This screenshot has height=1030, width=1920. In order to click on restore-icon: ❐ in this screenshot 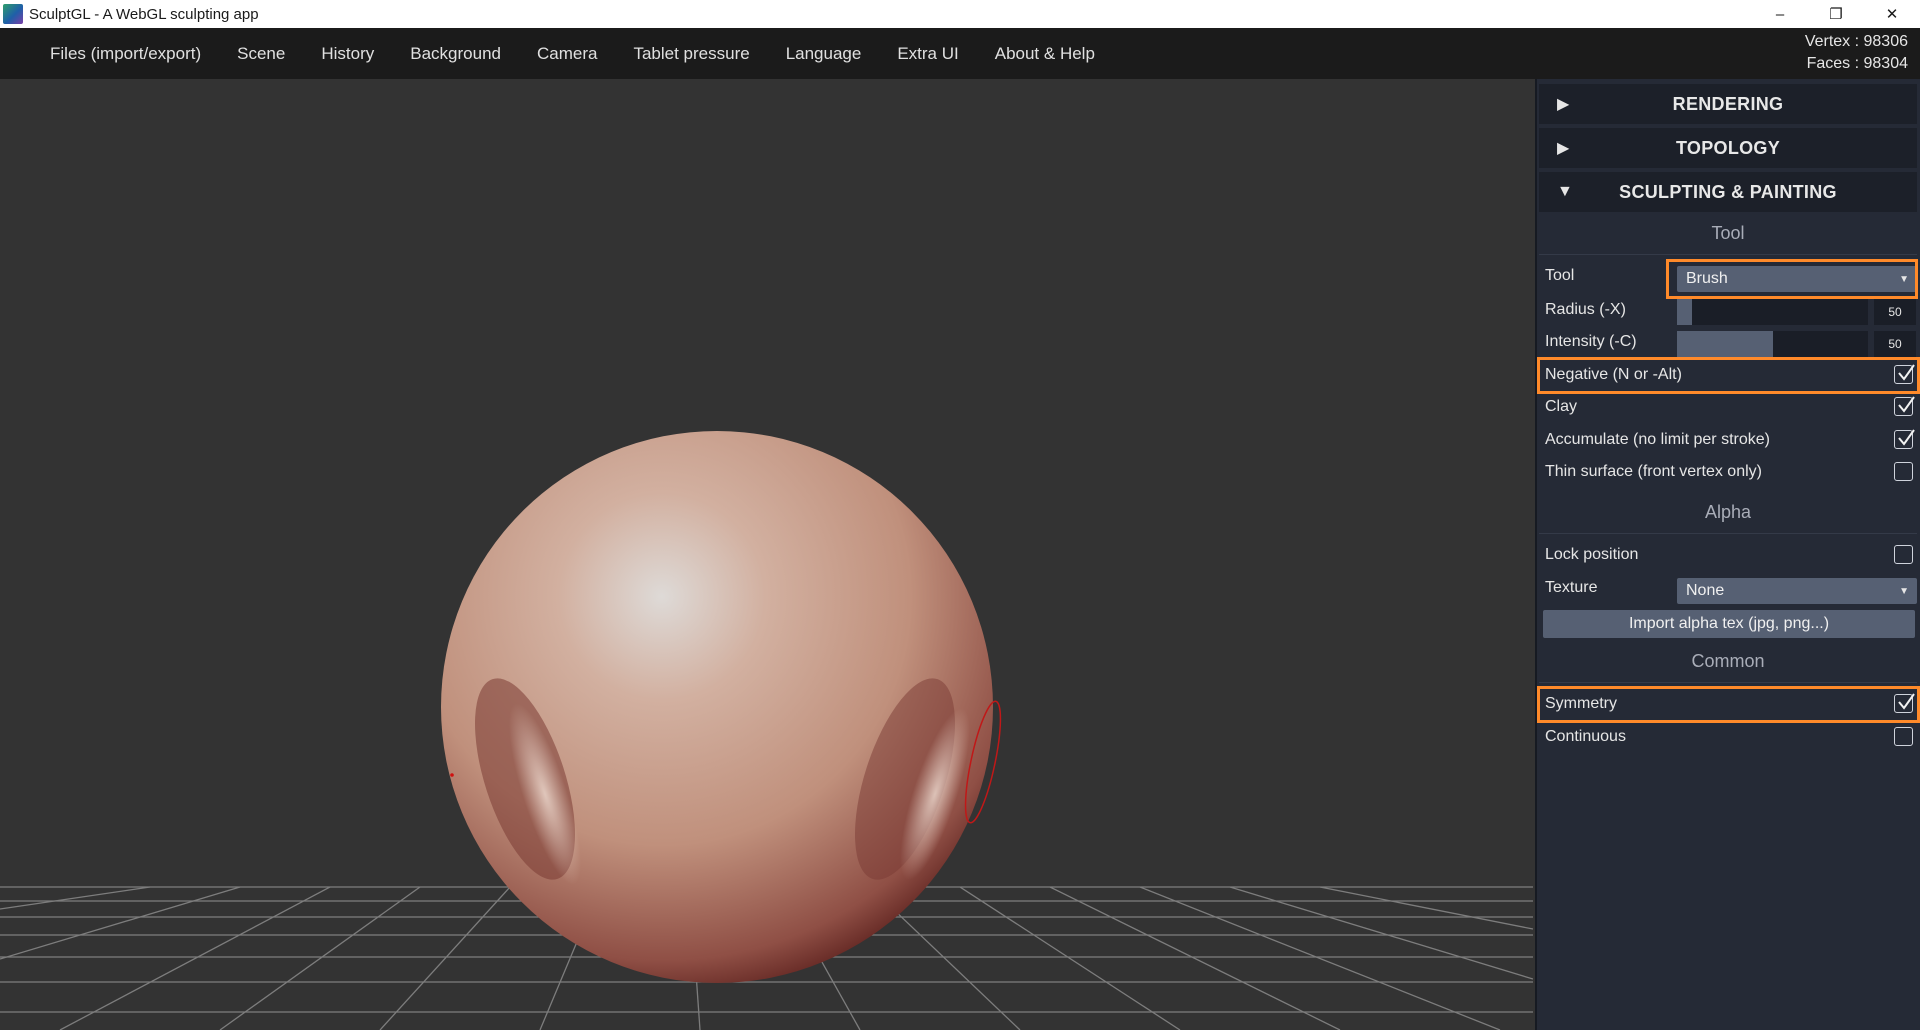, I will do `click(1836, 14)`.